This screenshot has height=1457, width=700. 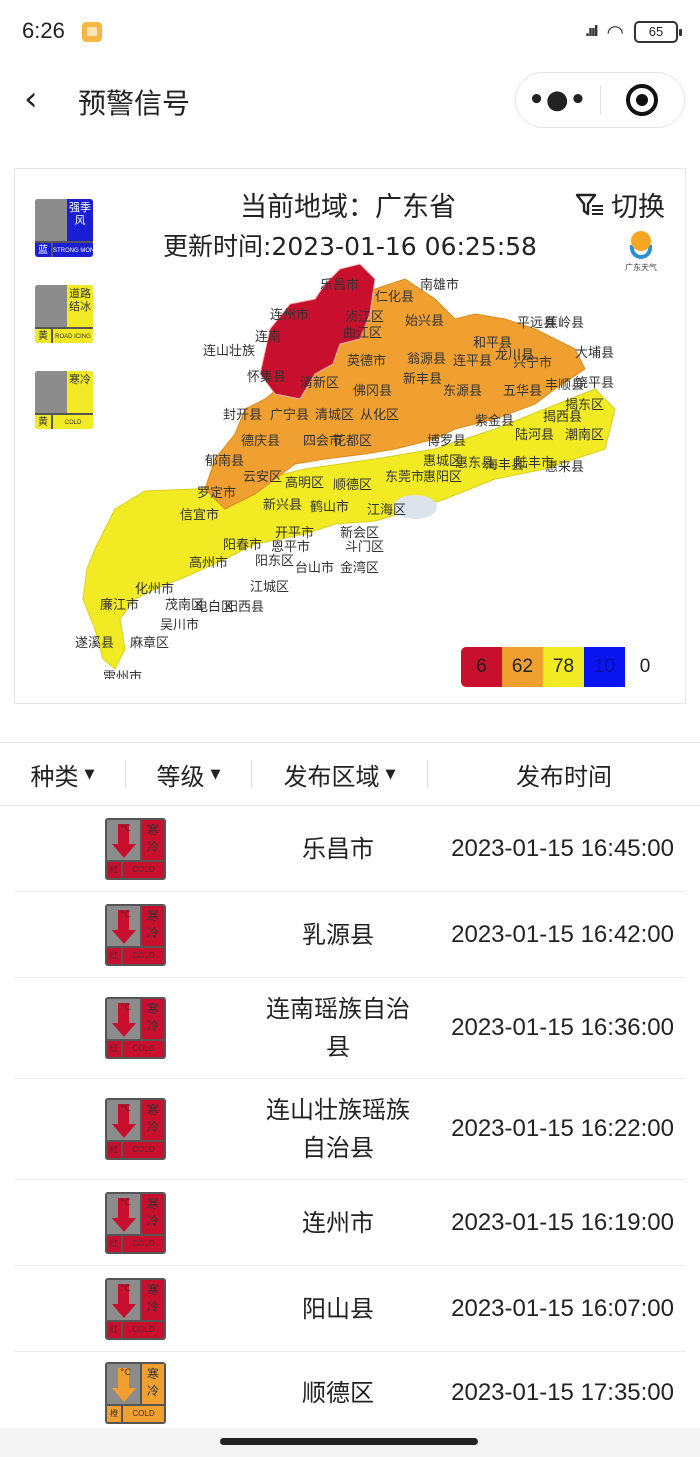 I want to click on map-label-52: 鹤山市, so click(x=329, y=507).